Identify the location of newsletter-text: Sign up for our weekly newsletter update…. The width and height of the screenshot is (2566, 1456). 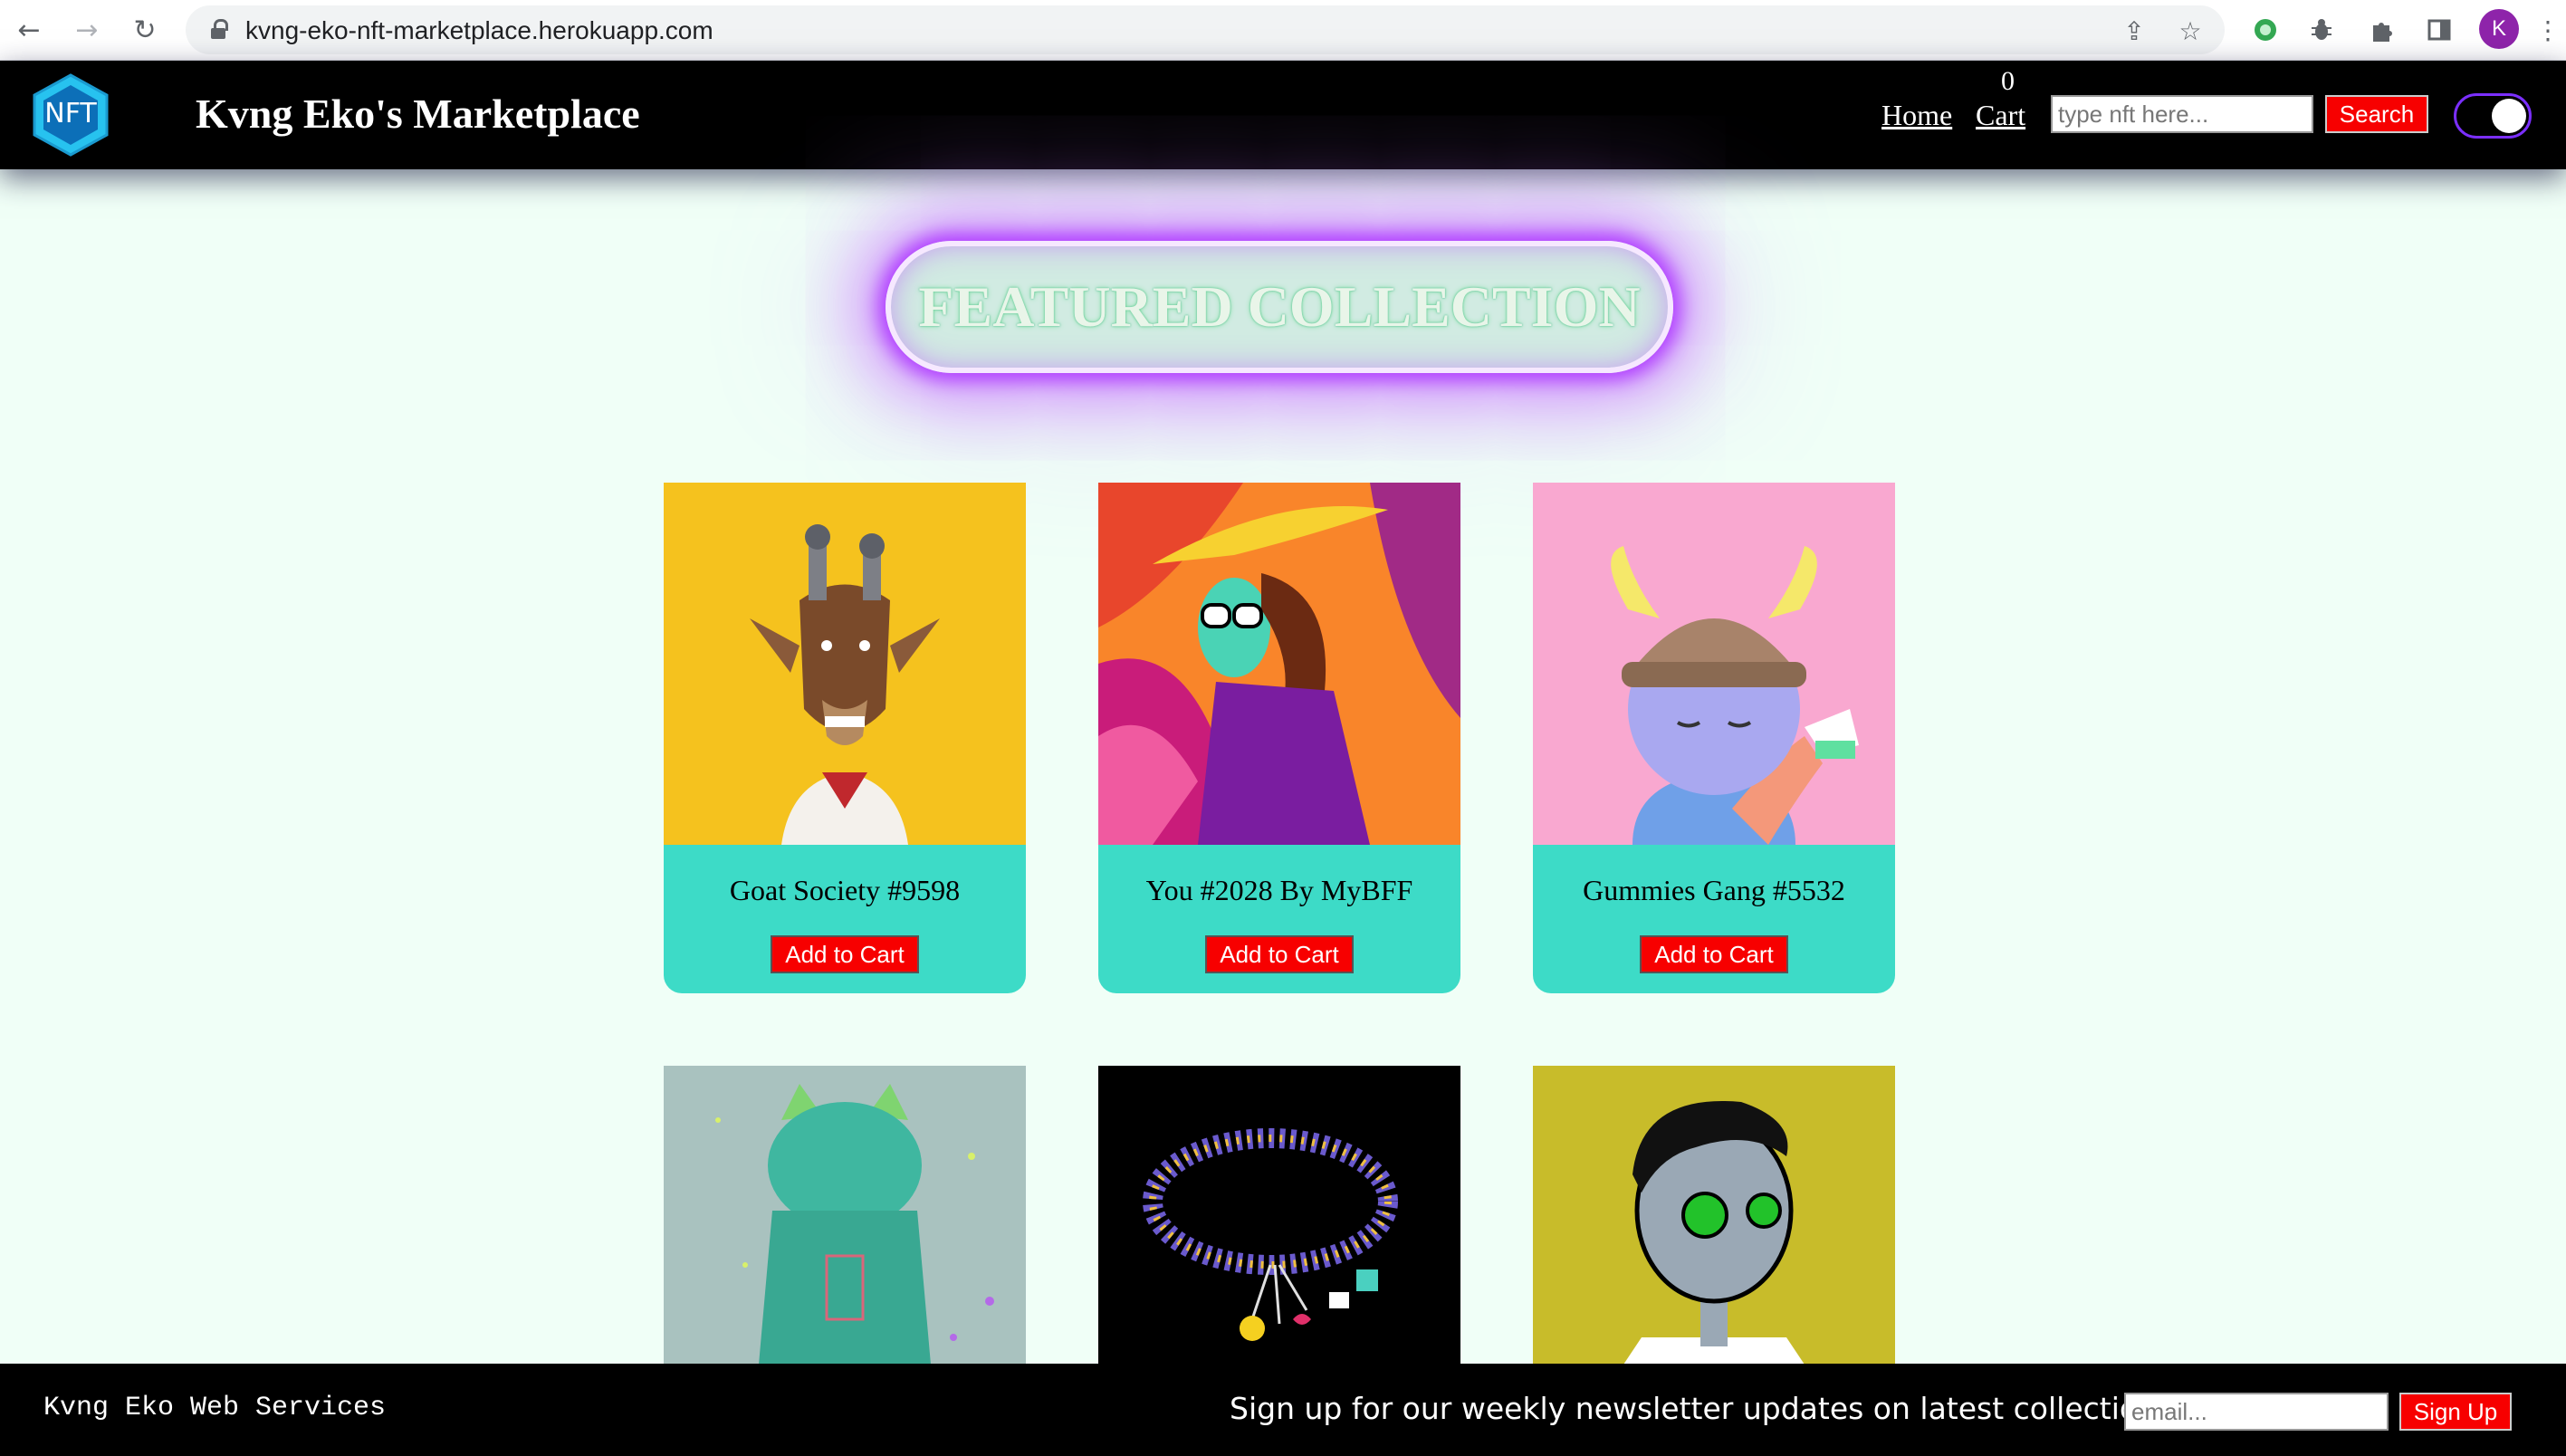
(1701, 1408).